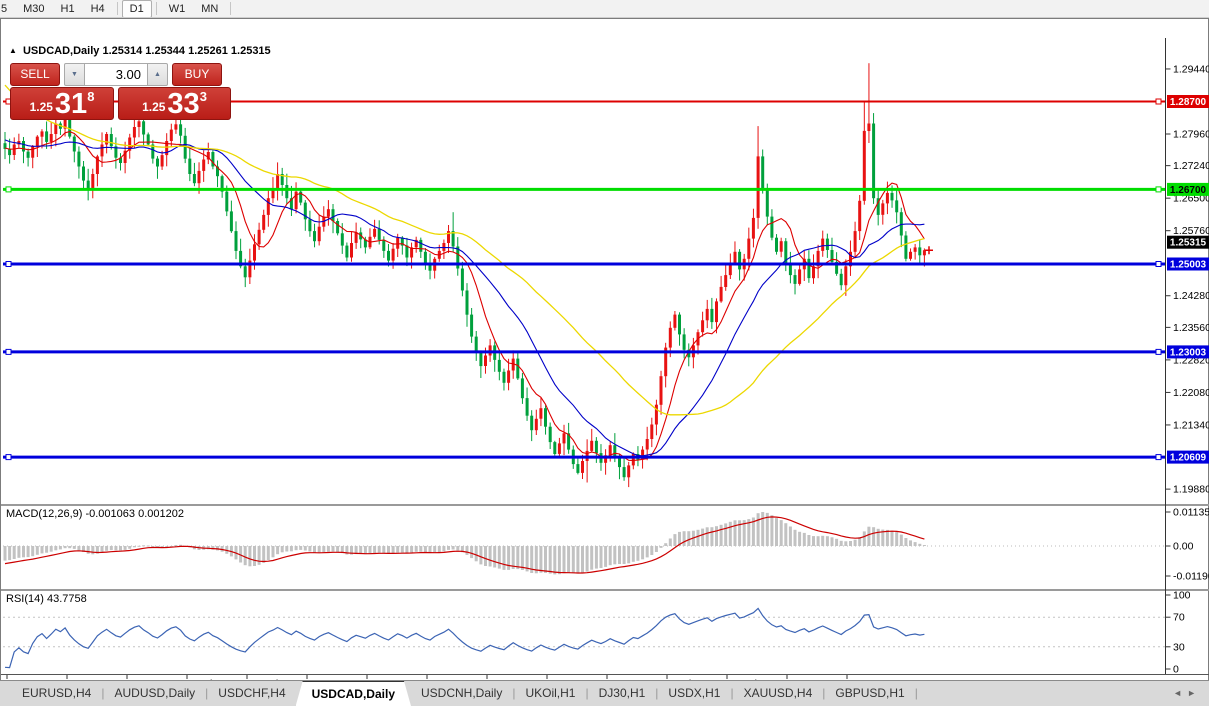  I want to click on price-axis-tick-label: 1.22820, so click(1191, 360).